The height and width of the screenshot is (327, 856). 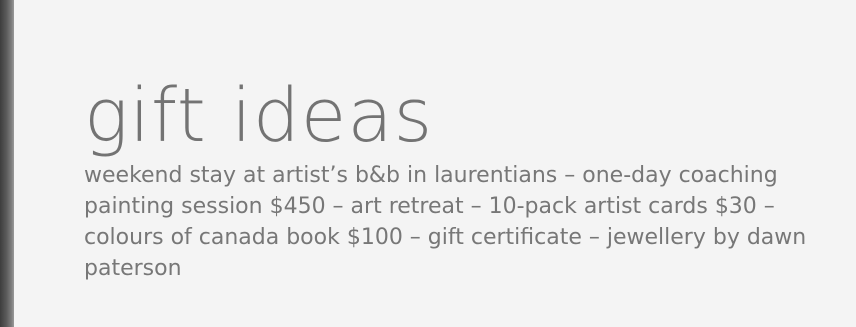 I want to click on page-title: gift ideas, so click(x=259, y=116).